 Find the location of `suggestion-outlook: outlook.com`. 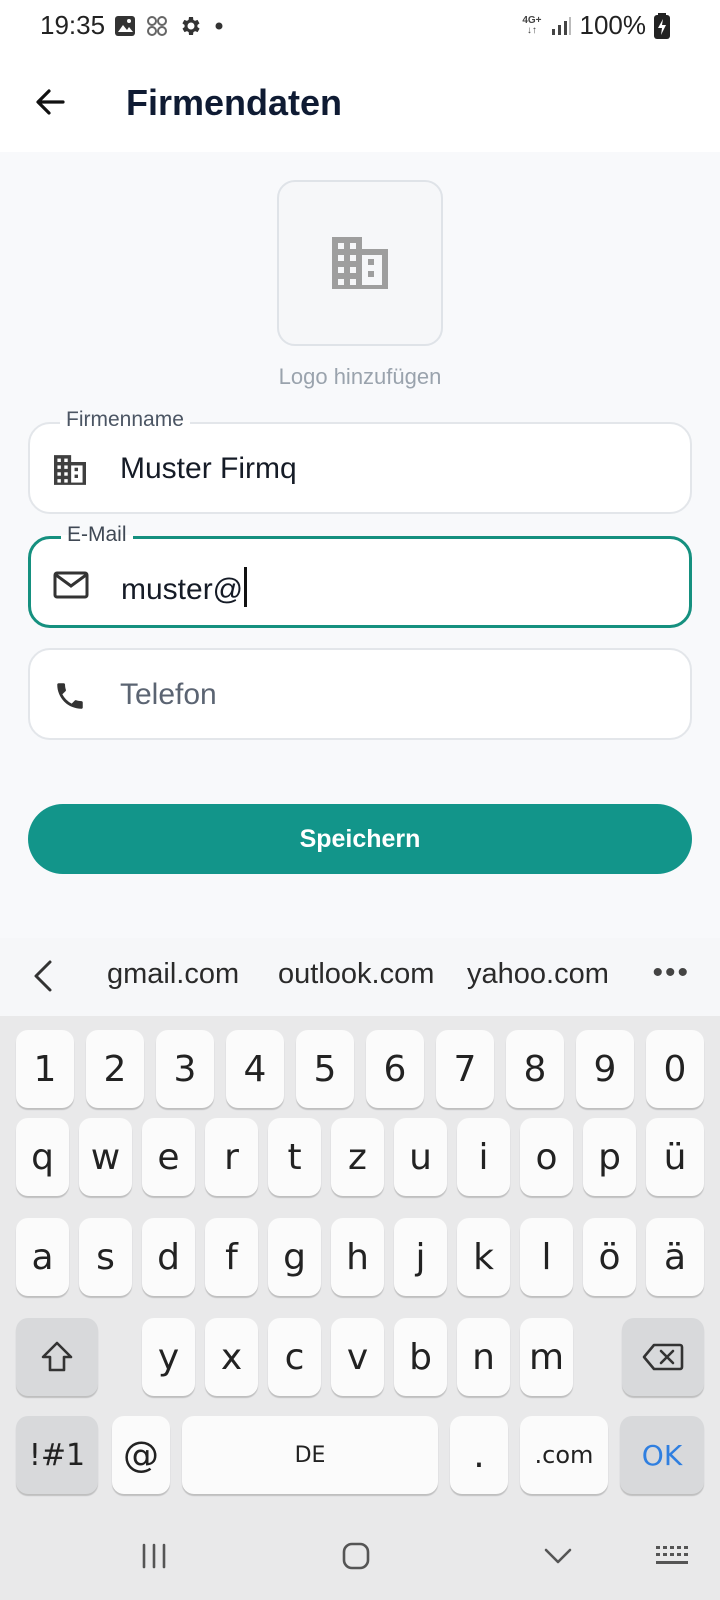

suggestion-outlook: outlook.com is located at coordinates (356, 974).